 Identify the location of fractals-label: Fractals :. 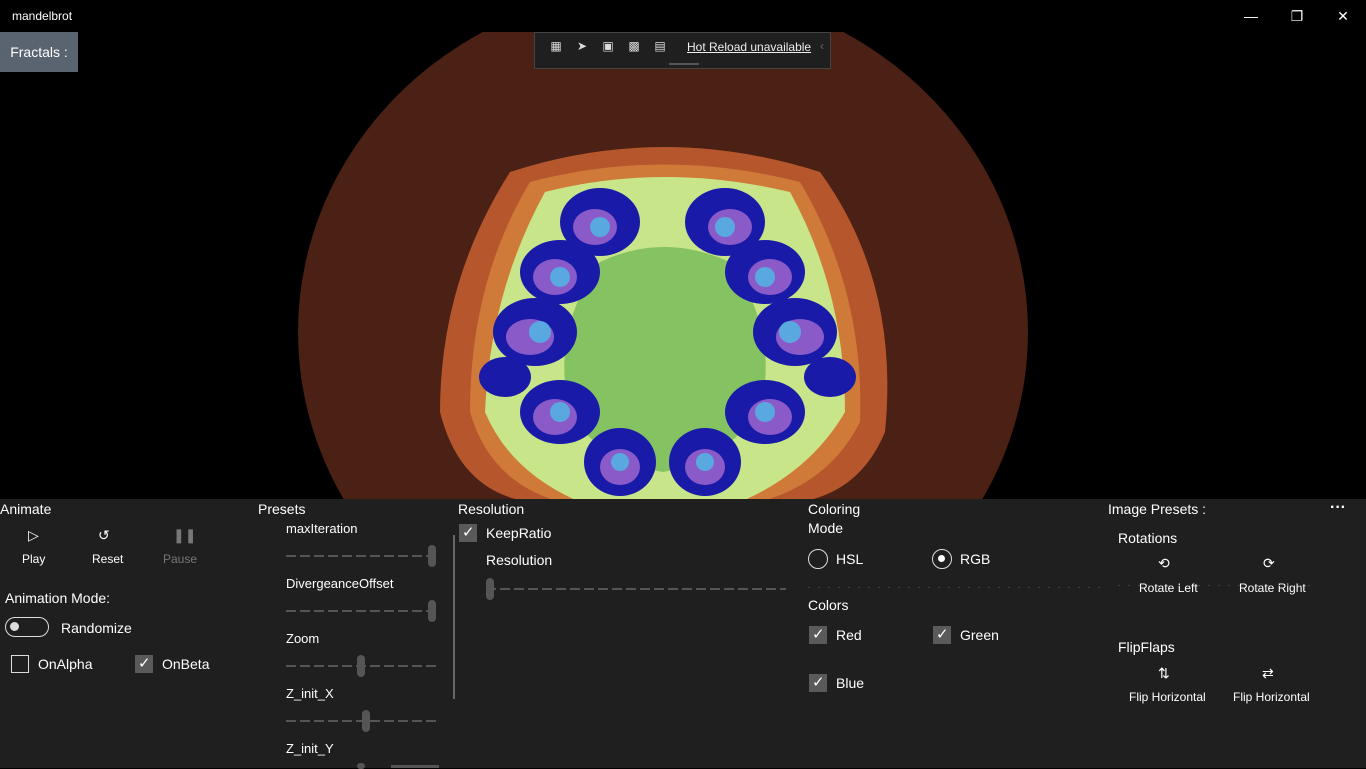
(39, 52).